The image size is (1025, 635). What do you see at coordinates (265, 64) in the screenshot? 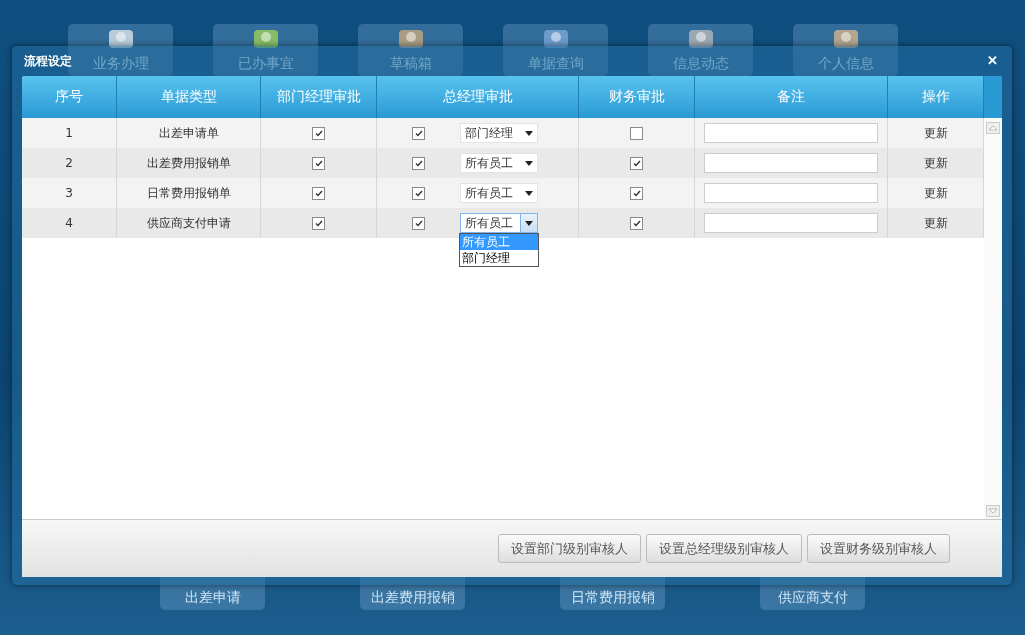
I see `nav-label: 已办事宜` at bounding box center [265, 64].